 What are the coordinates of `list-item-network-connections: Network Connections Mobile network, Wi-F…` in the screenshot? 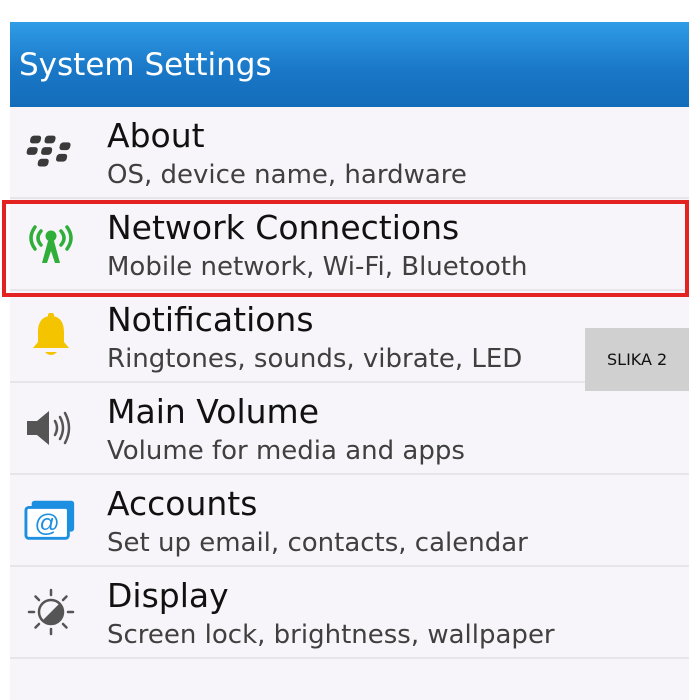 It's located at (349, 245).